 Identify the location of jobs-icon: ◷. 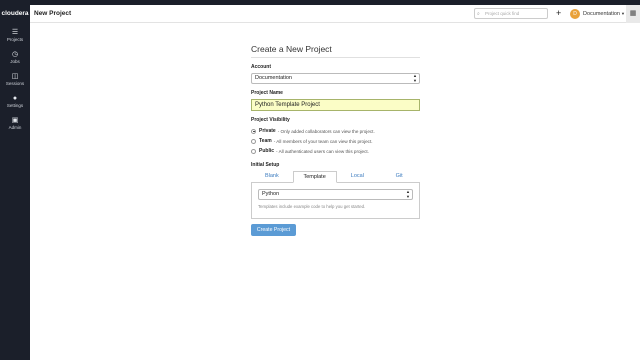
(15, 54).